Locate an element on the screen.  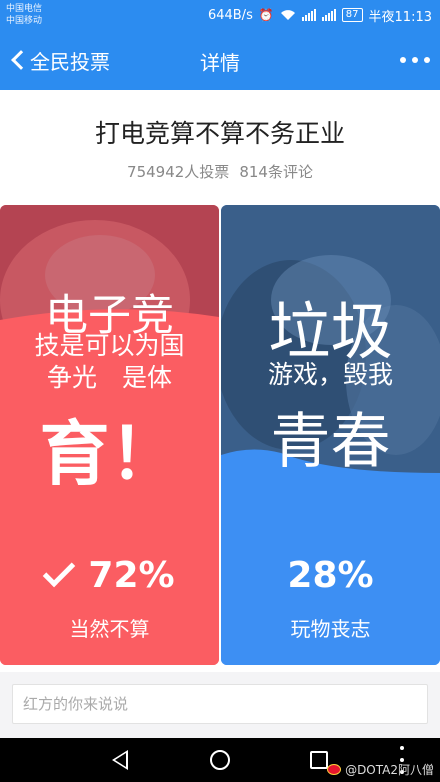
nav-bar: 全民投票 详情 is located at coordinates (220, 60).